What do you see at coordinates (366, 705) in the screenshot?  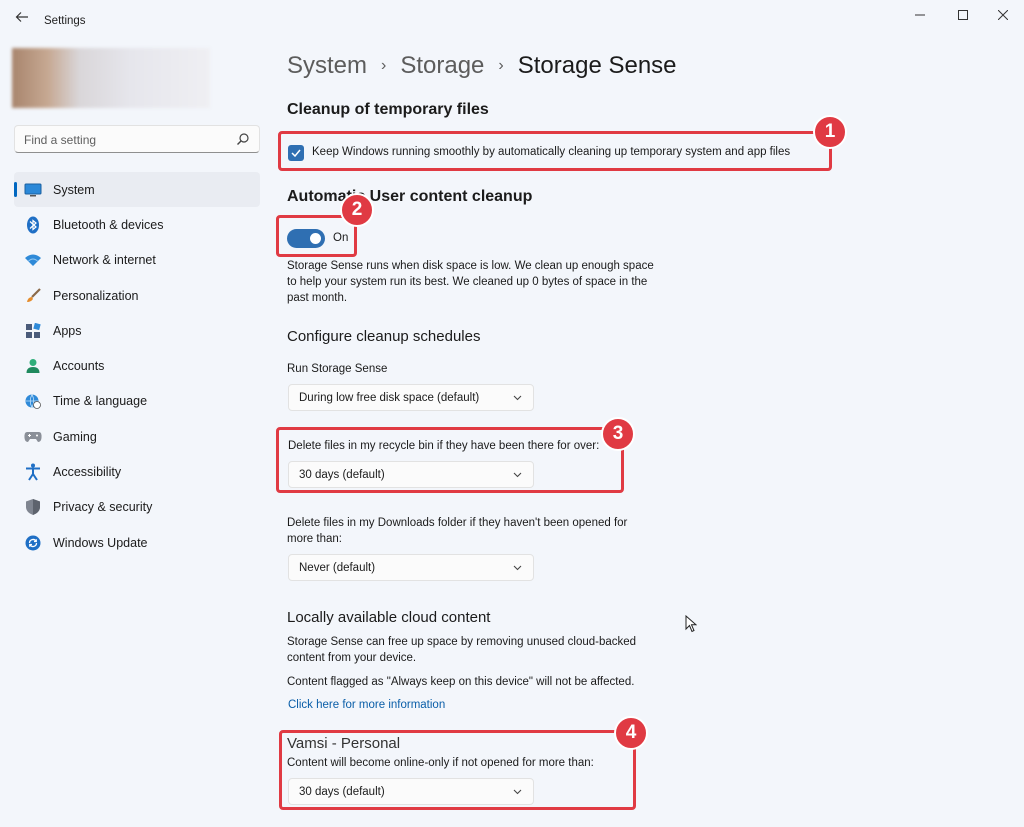 I see `more-info-link: Click here for more information` at bounding box center [366, 705].